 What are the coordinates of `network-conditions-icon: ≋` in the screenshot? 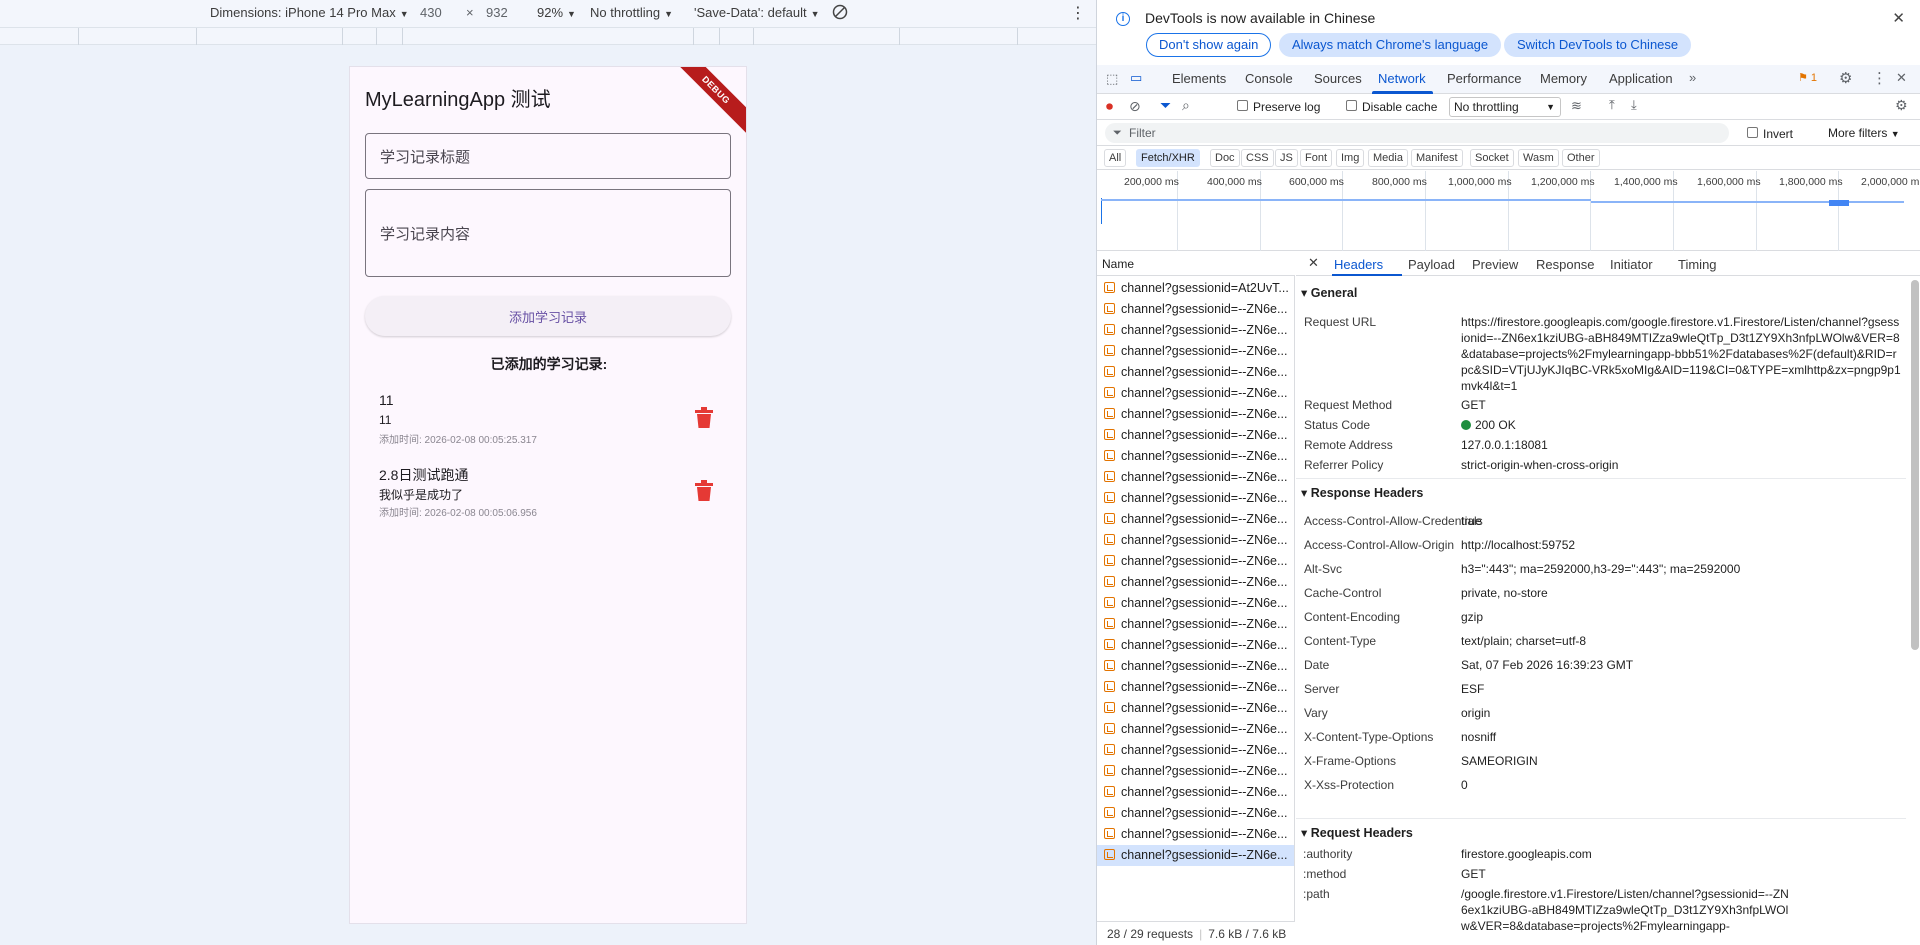 It's located at (1576, 106).